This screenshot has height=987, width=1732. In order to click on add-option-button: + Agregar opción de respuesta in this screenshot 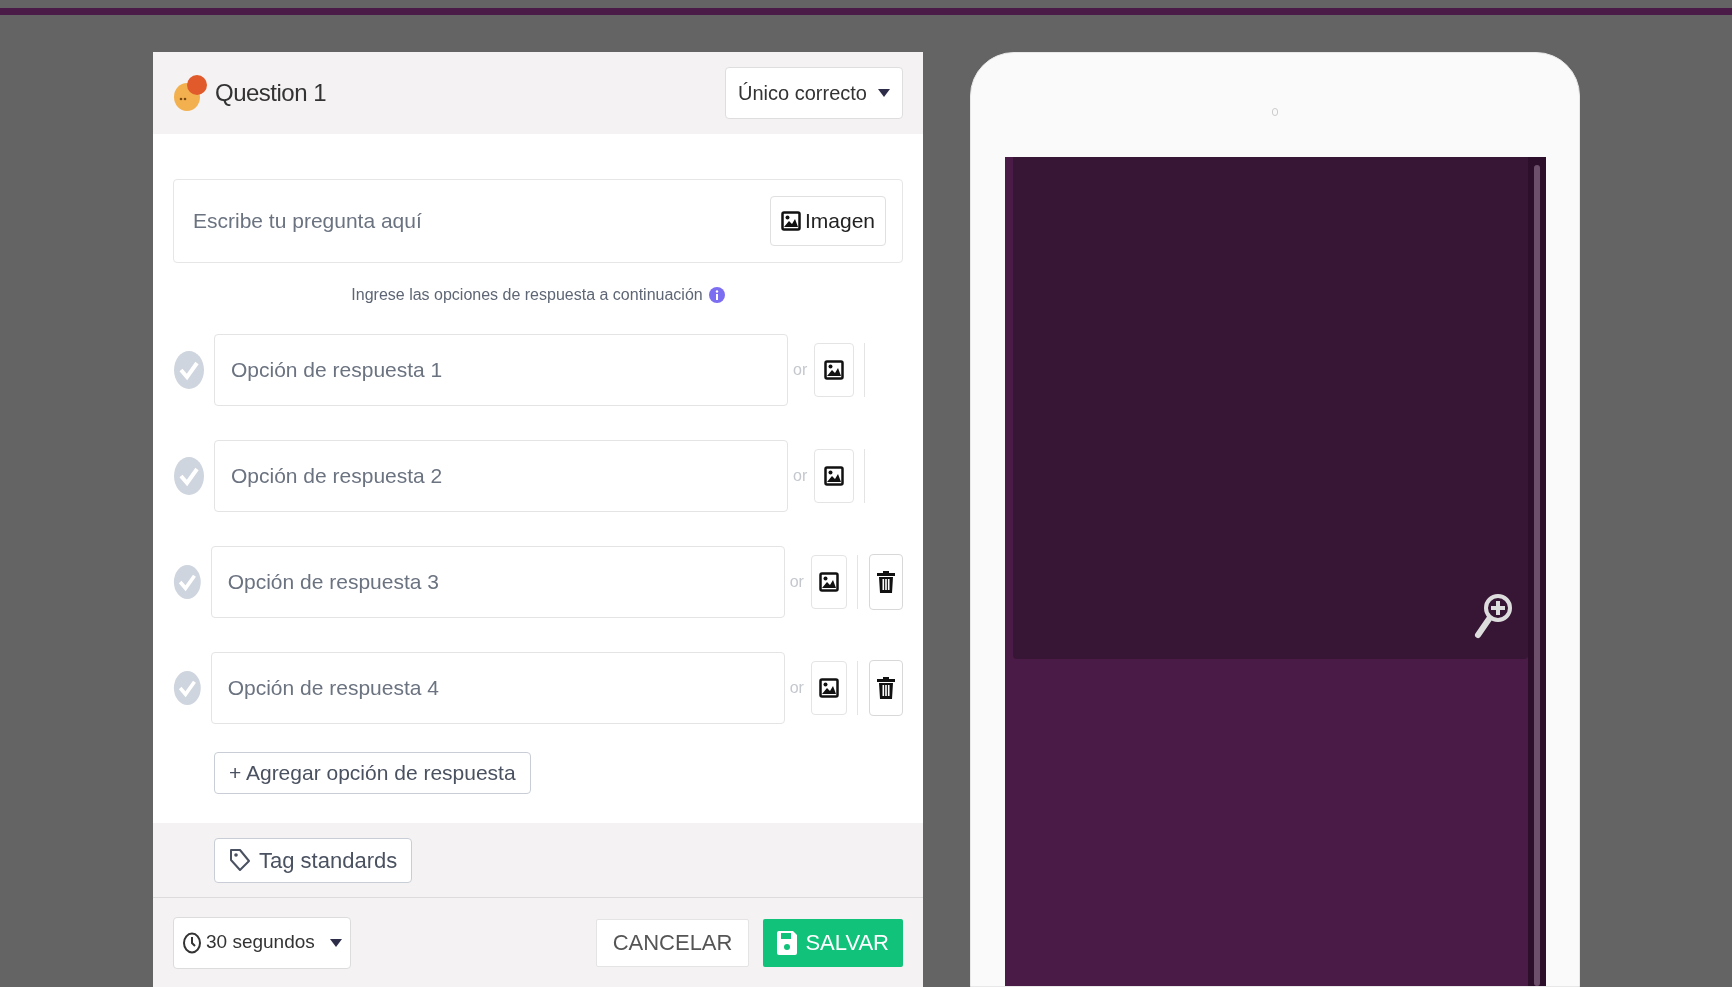, I will do `click(372, 773)`.